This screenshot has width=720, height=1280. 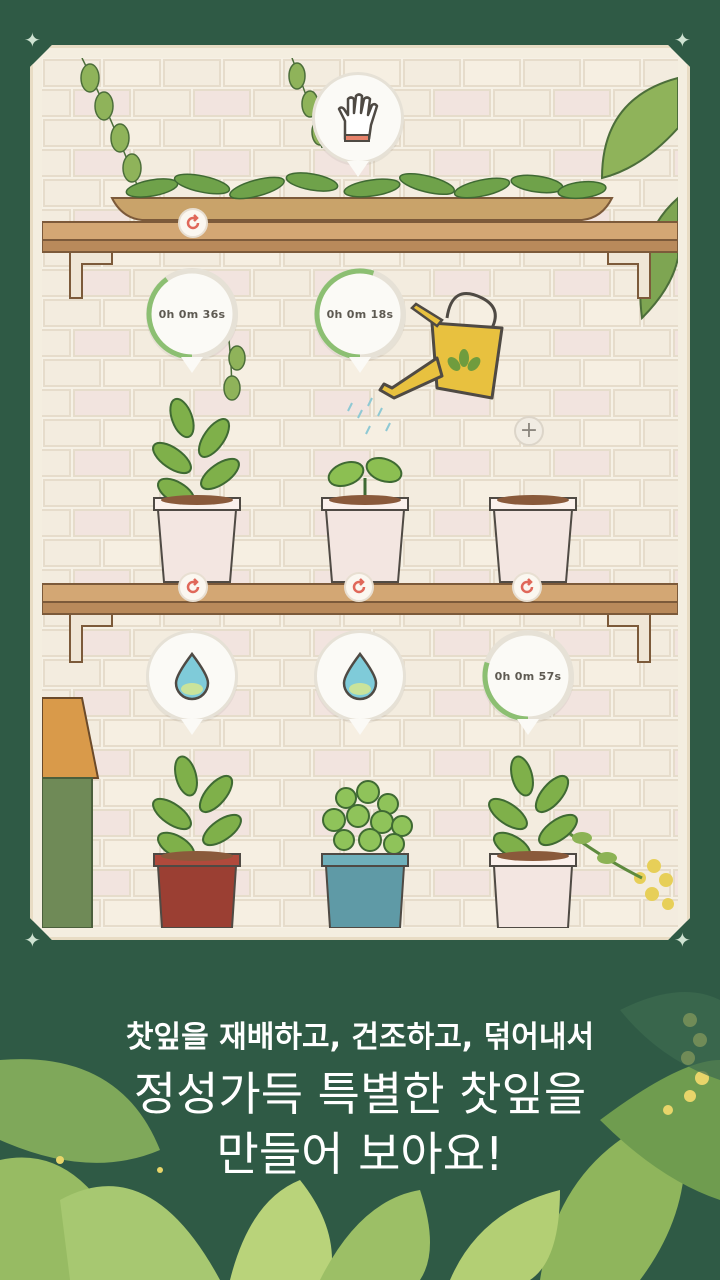 I want to click on add-plant-button: +, so click(x=529, y=431).